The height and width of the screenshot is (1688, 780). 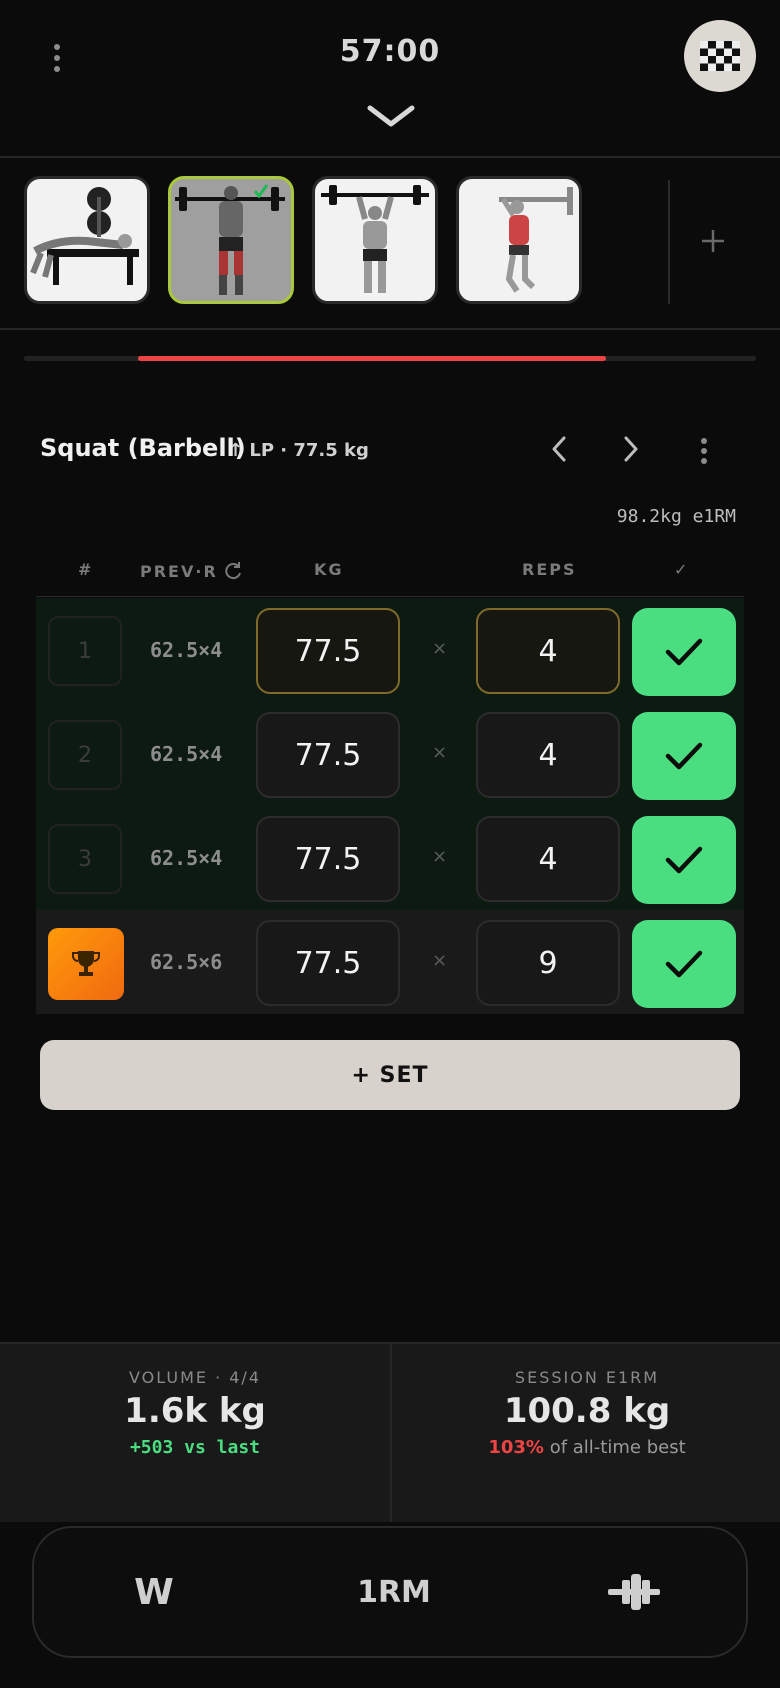 I want to click on plate-calculator-button, so click(x=634, y=1592).